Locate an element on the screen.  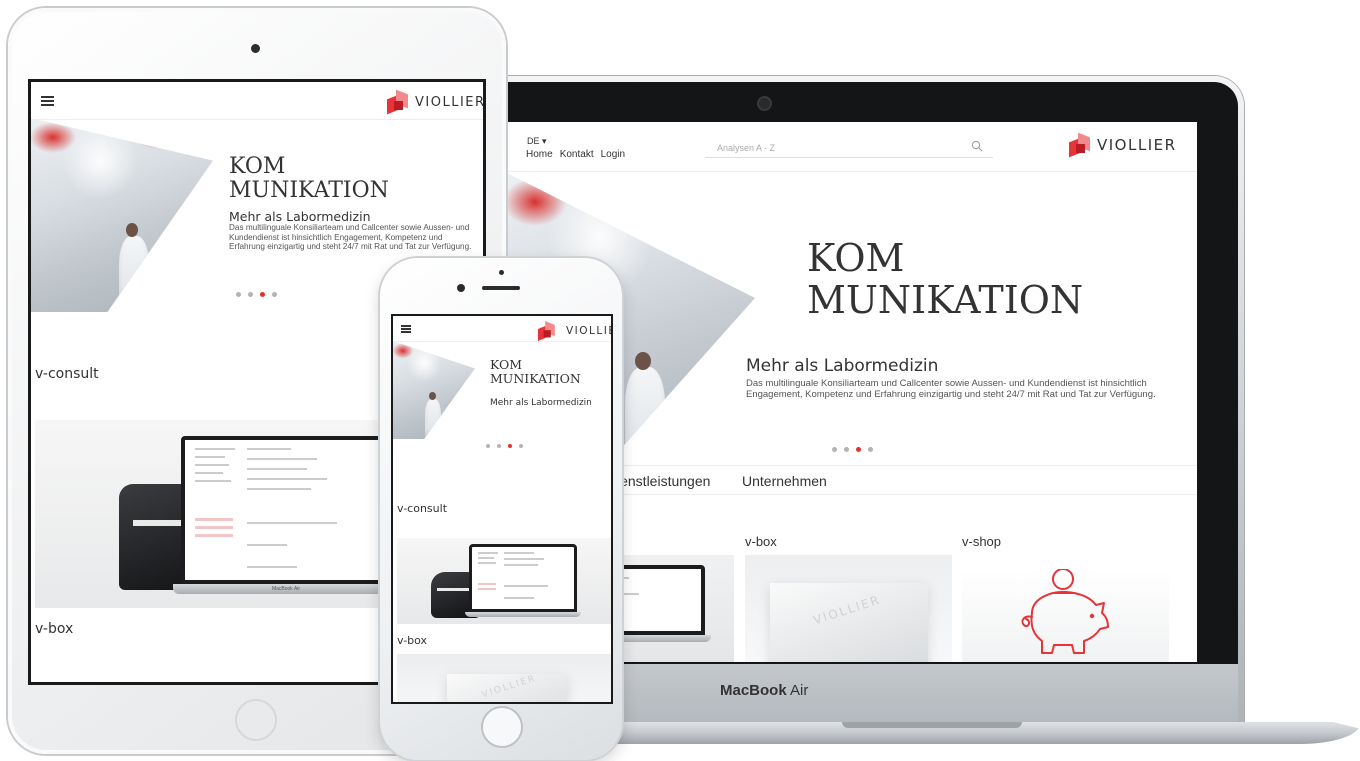
iphone-home-button is located at coordinates (502, 727).